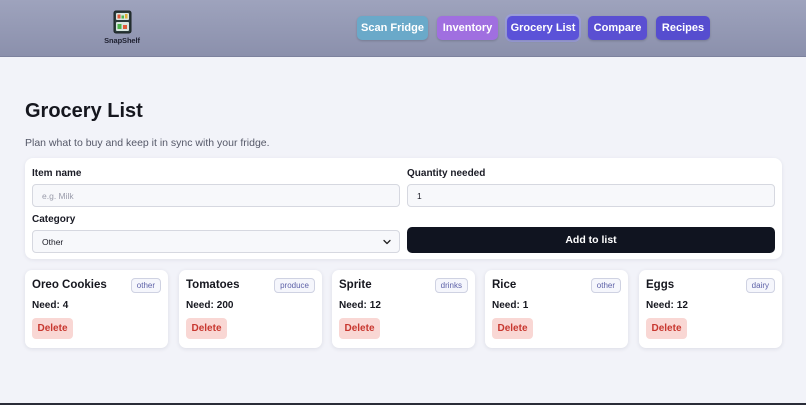 The width and height of the screenshot is (806, 405). What do you see at coordinates (69, 285) in the screenshot?
I see `item-name: Oreo Cookies` at bounding box center [69, 285].